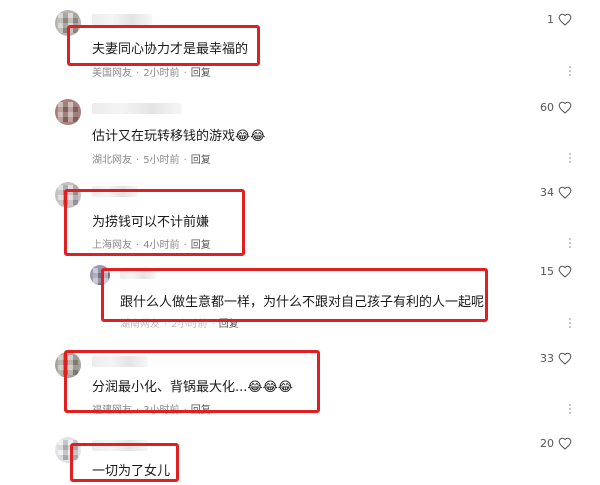 The width and height of the screenshot is (600, 485). I want to click on comment-meta: 湖南网友 · 2小时前 · 回复, so click(179, 324).